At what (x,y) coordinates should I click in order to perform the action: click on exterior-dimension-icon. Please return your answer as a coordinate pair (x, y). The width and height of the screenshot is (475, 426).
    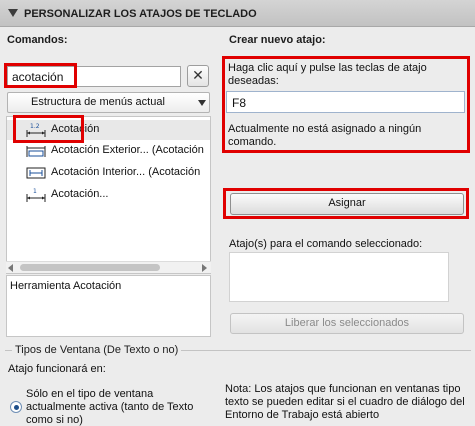
    Looking at the image, I should click on (36, 151).